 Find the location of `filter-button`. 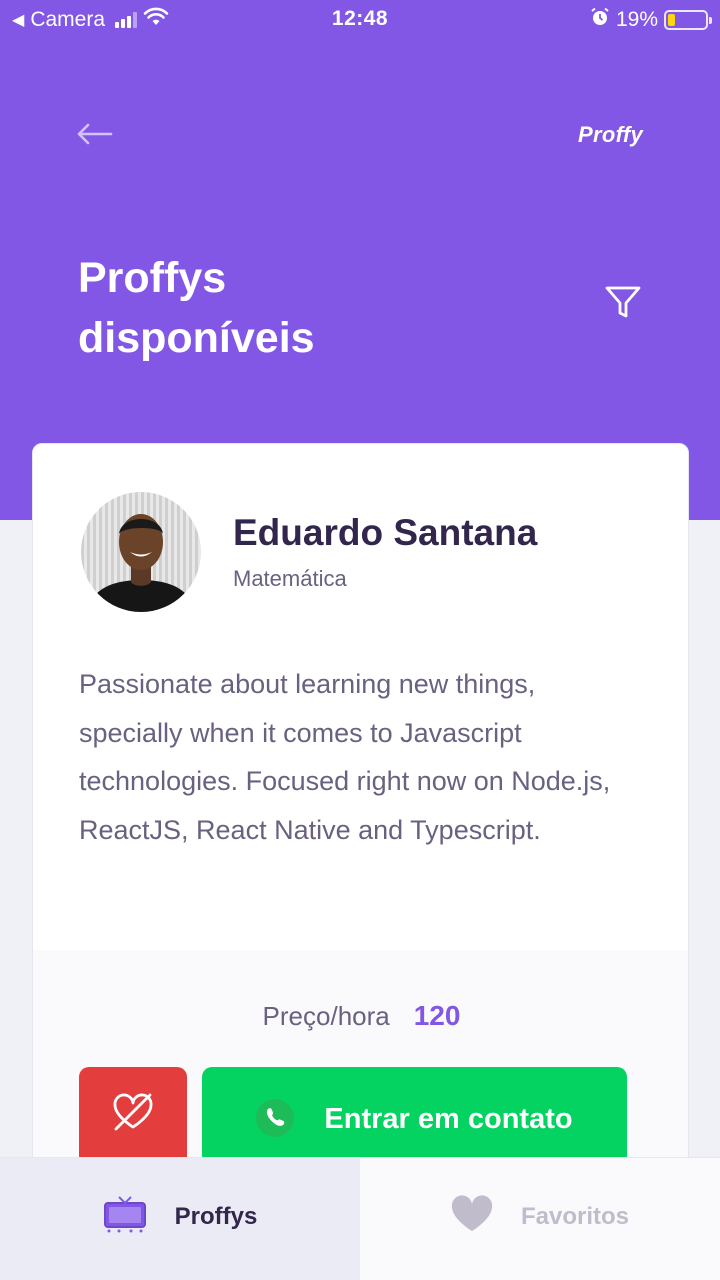

filter-button is located at coordinates (623, 305).